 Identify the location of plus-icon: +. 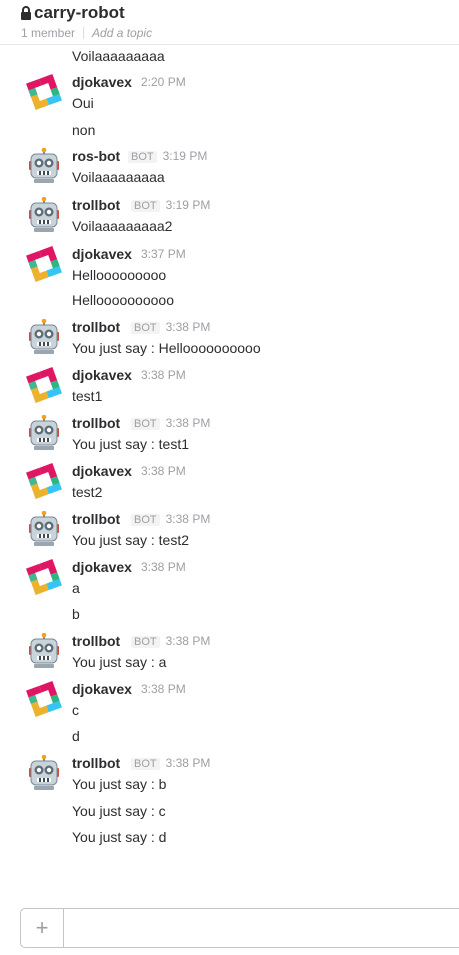
(42, 927).